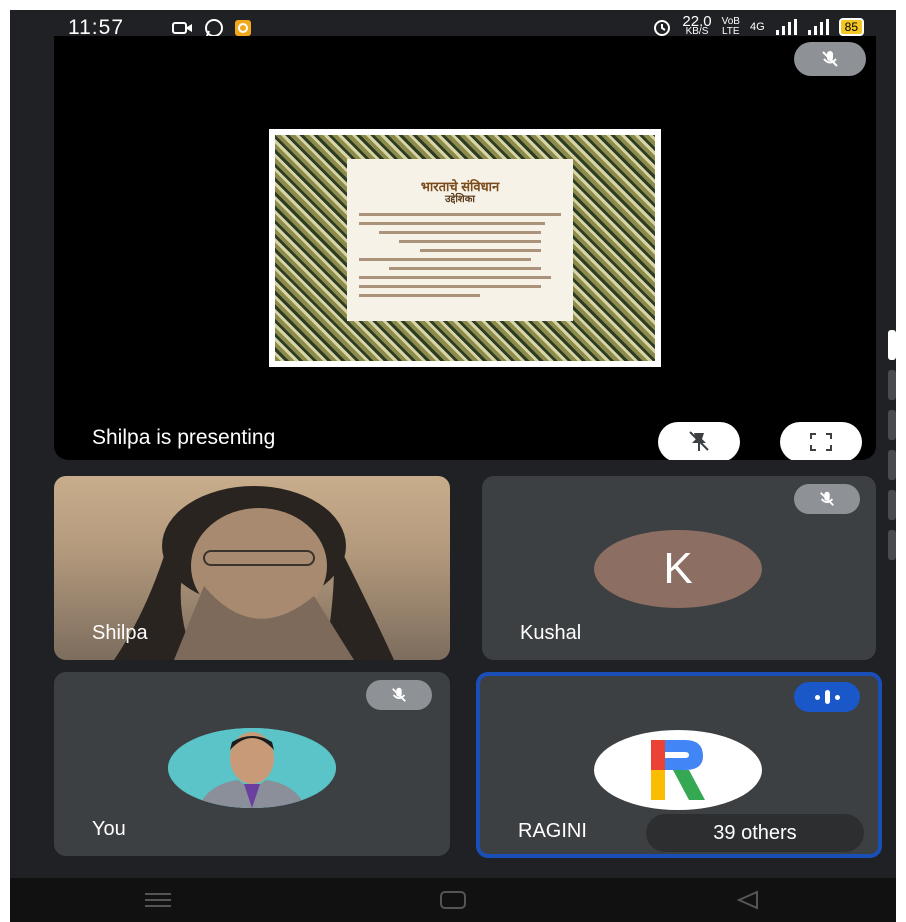 This screenshot has width=906, height=922. I want to click on you-mic-status, so click(399, 695).